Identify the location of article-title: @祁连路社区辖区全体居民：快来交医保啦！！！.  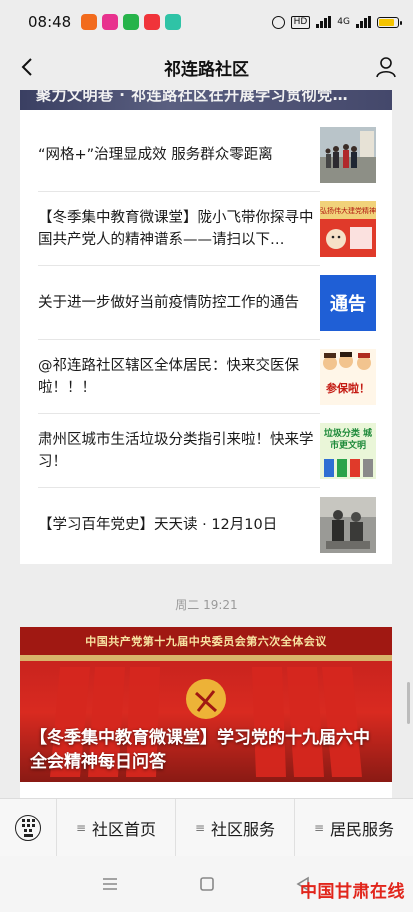
(168, 376).